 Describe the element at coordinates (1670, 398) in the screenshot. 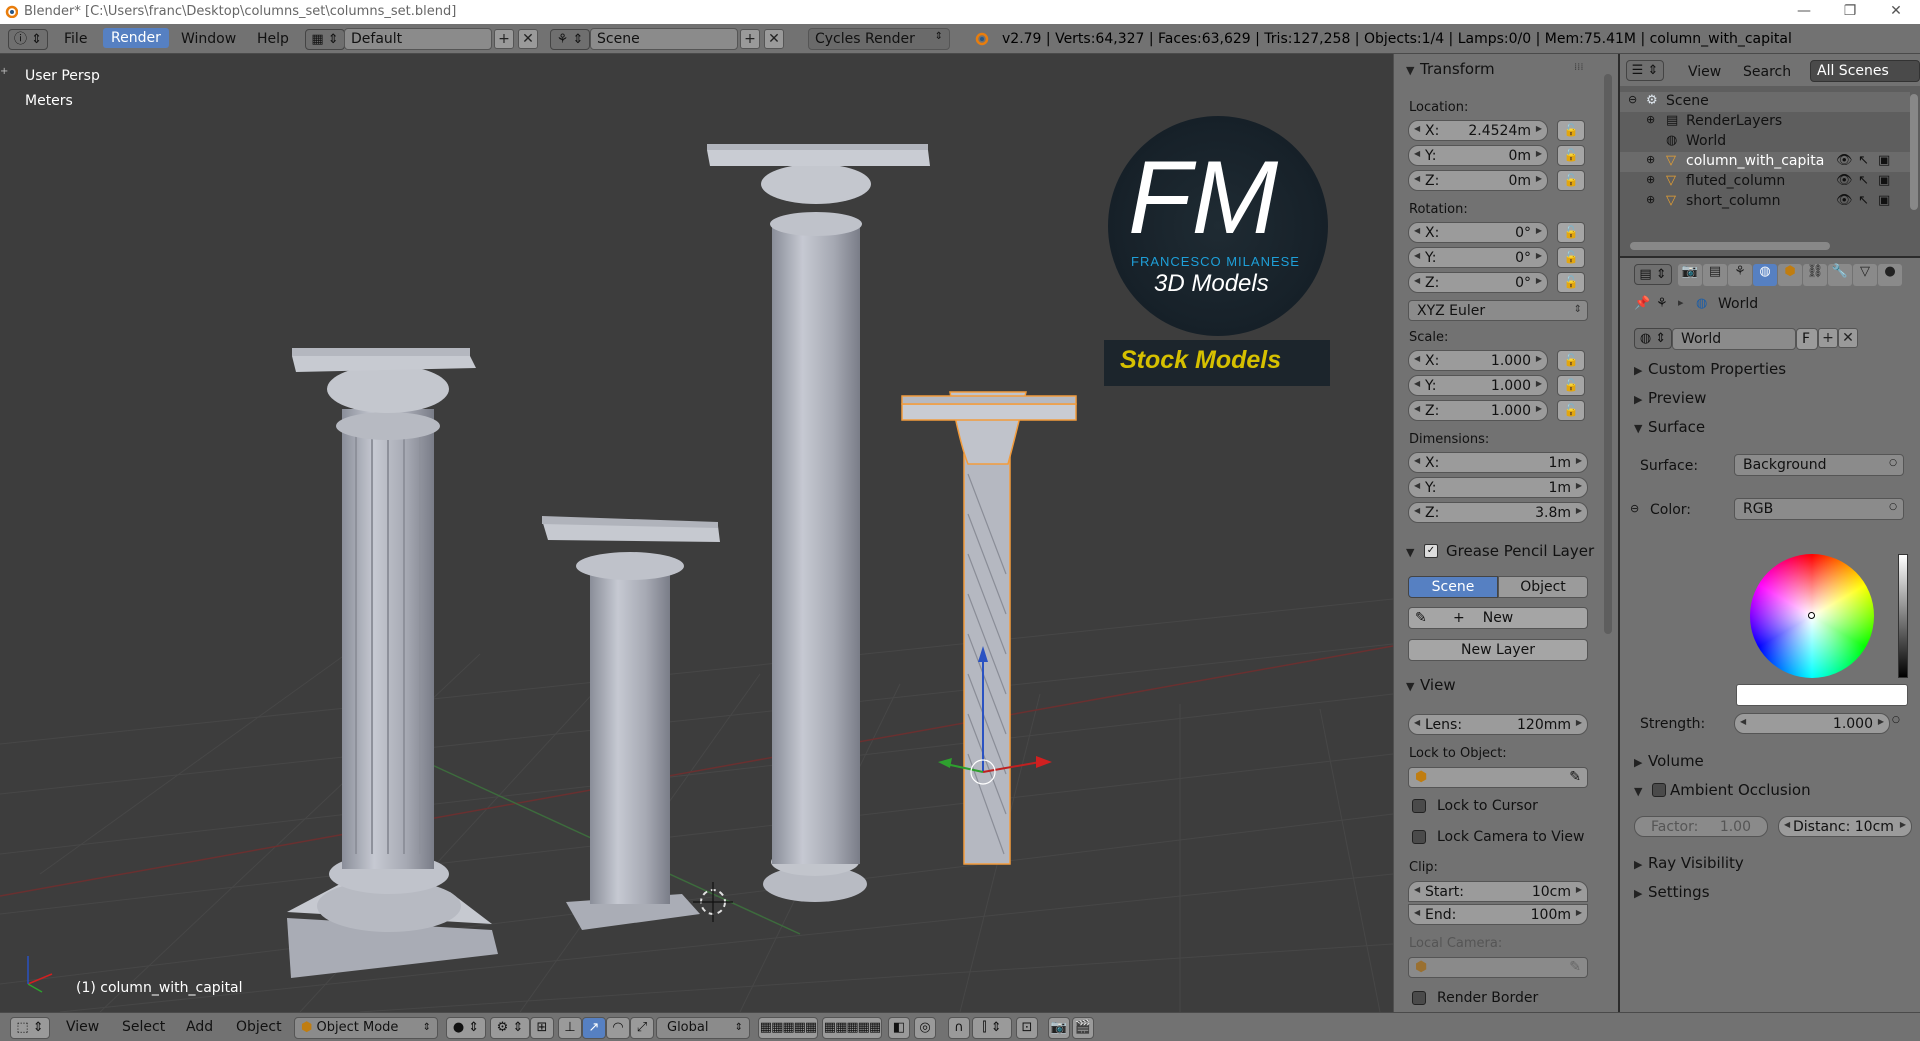

I see `preview-panel-header: ▶ Preview` at that location.